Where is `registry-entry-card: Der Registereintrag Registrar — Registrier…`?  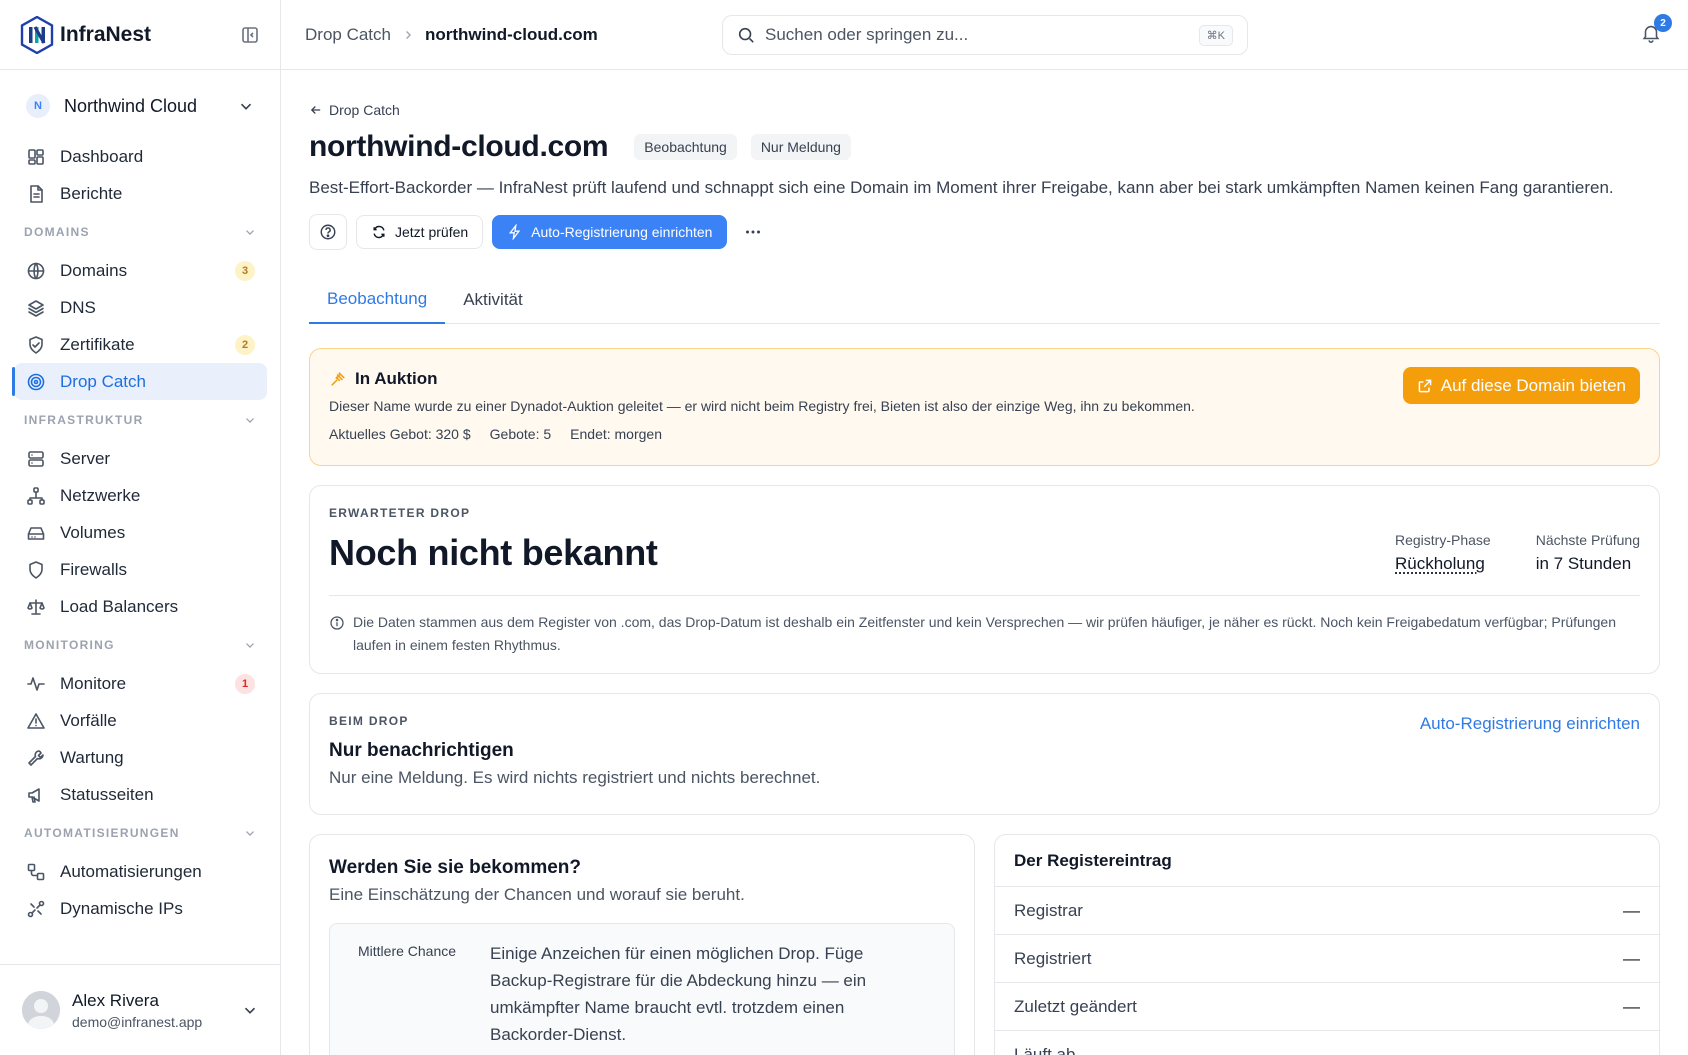
registry-entry-card: Der Registereintrag Registrar — Registrier… is located at coordinates (1327, 944).